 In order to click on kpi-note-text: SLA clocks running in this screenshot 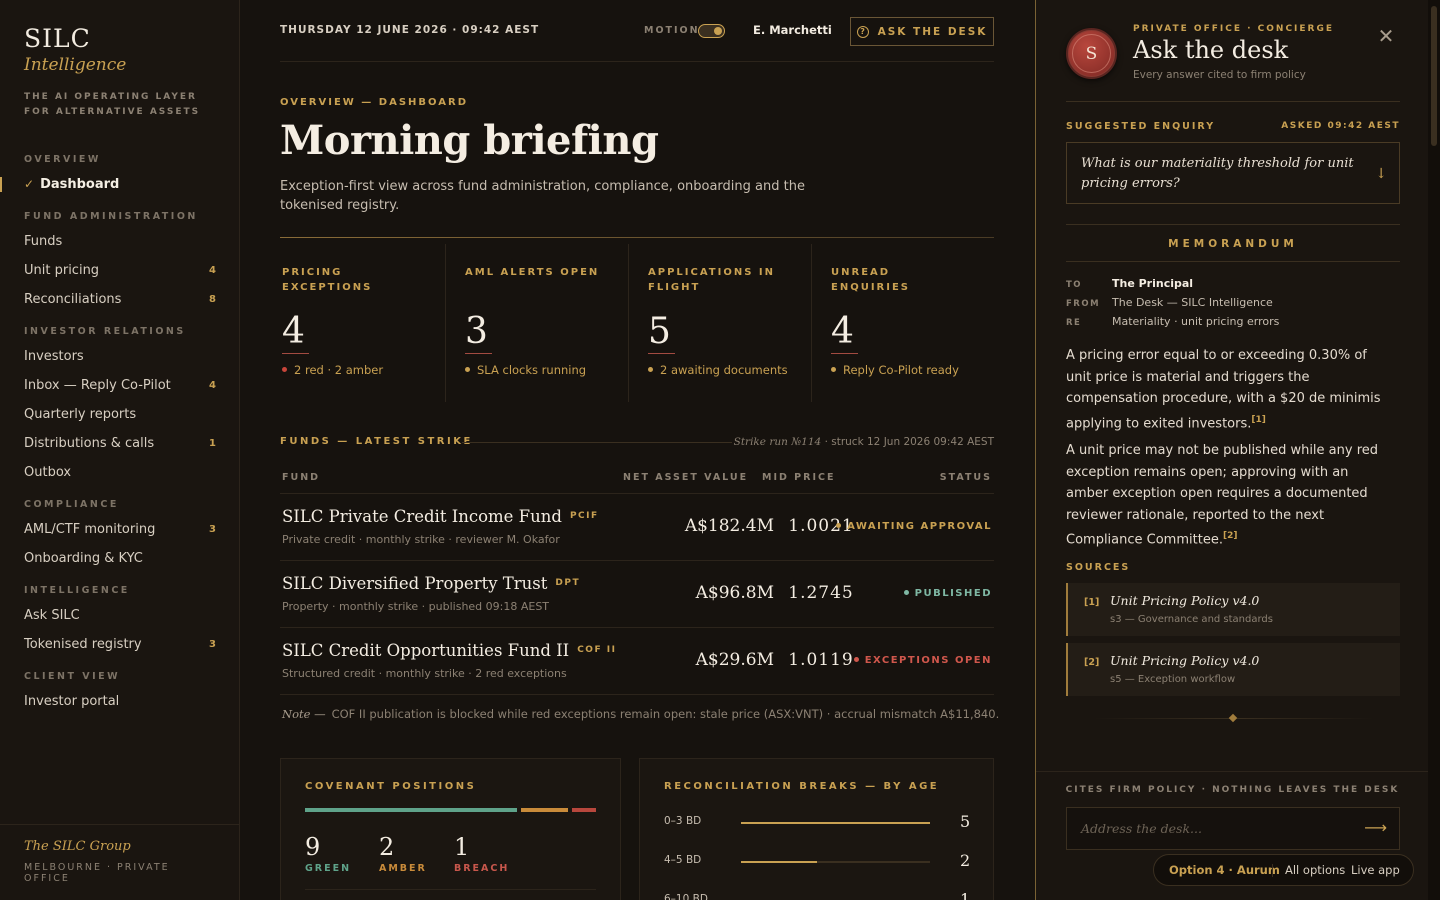, I will do `click(532, 370)`.